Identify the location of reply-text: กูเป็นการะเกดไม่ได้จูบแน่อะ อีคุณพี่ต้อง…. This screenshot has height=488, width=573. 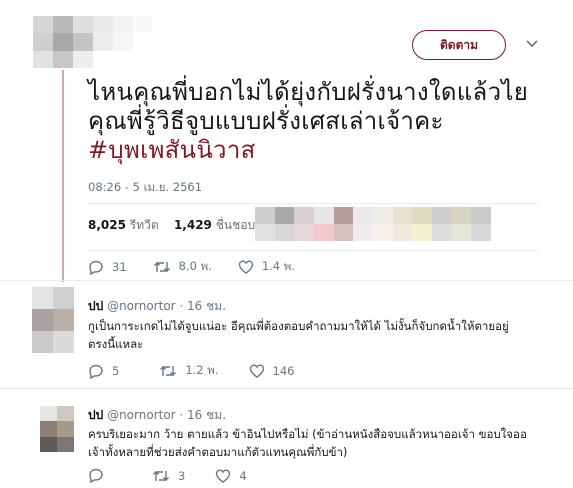
(323, 335).